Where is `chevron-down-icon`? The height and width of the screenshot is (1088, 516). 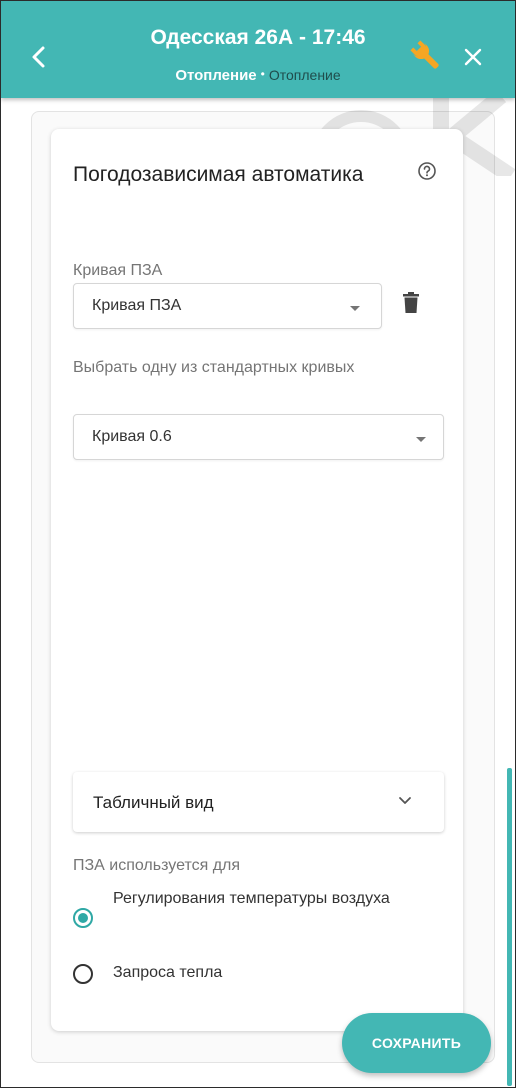 chevron-down-icon is located at coordinates (405, 800).